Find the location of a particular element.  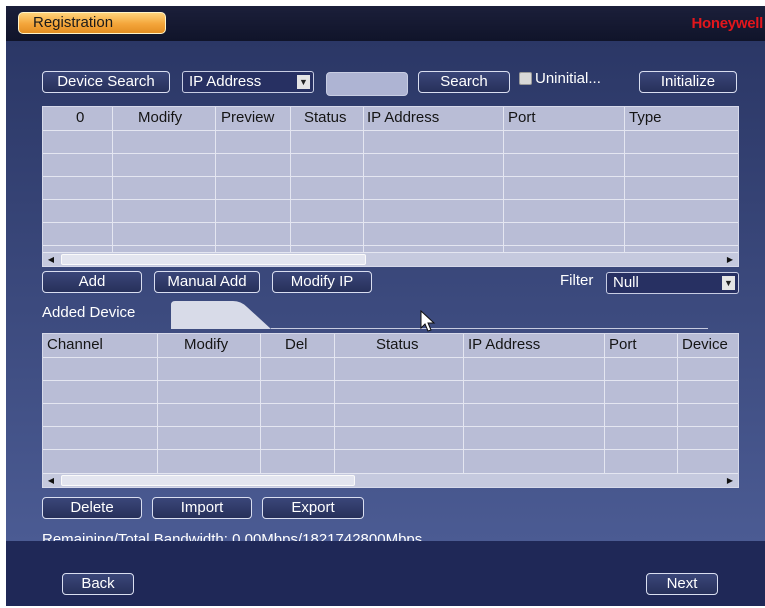

search-button: Search is located at coordinates (464, 82).